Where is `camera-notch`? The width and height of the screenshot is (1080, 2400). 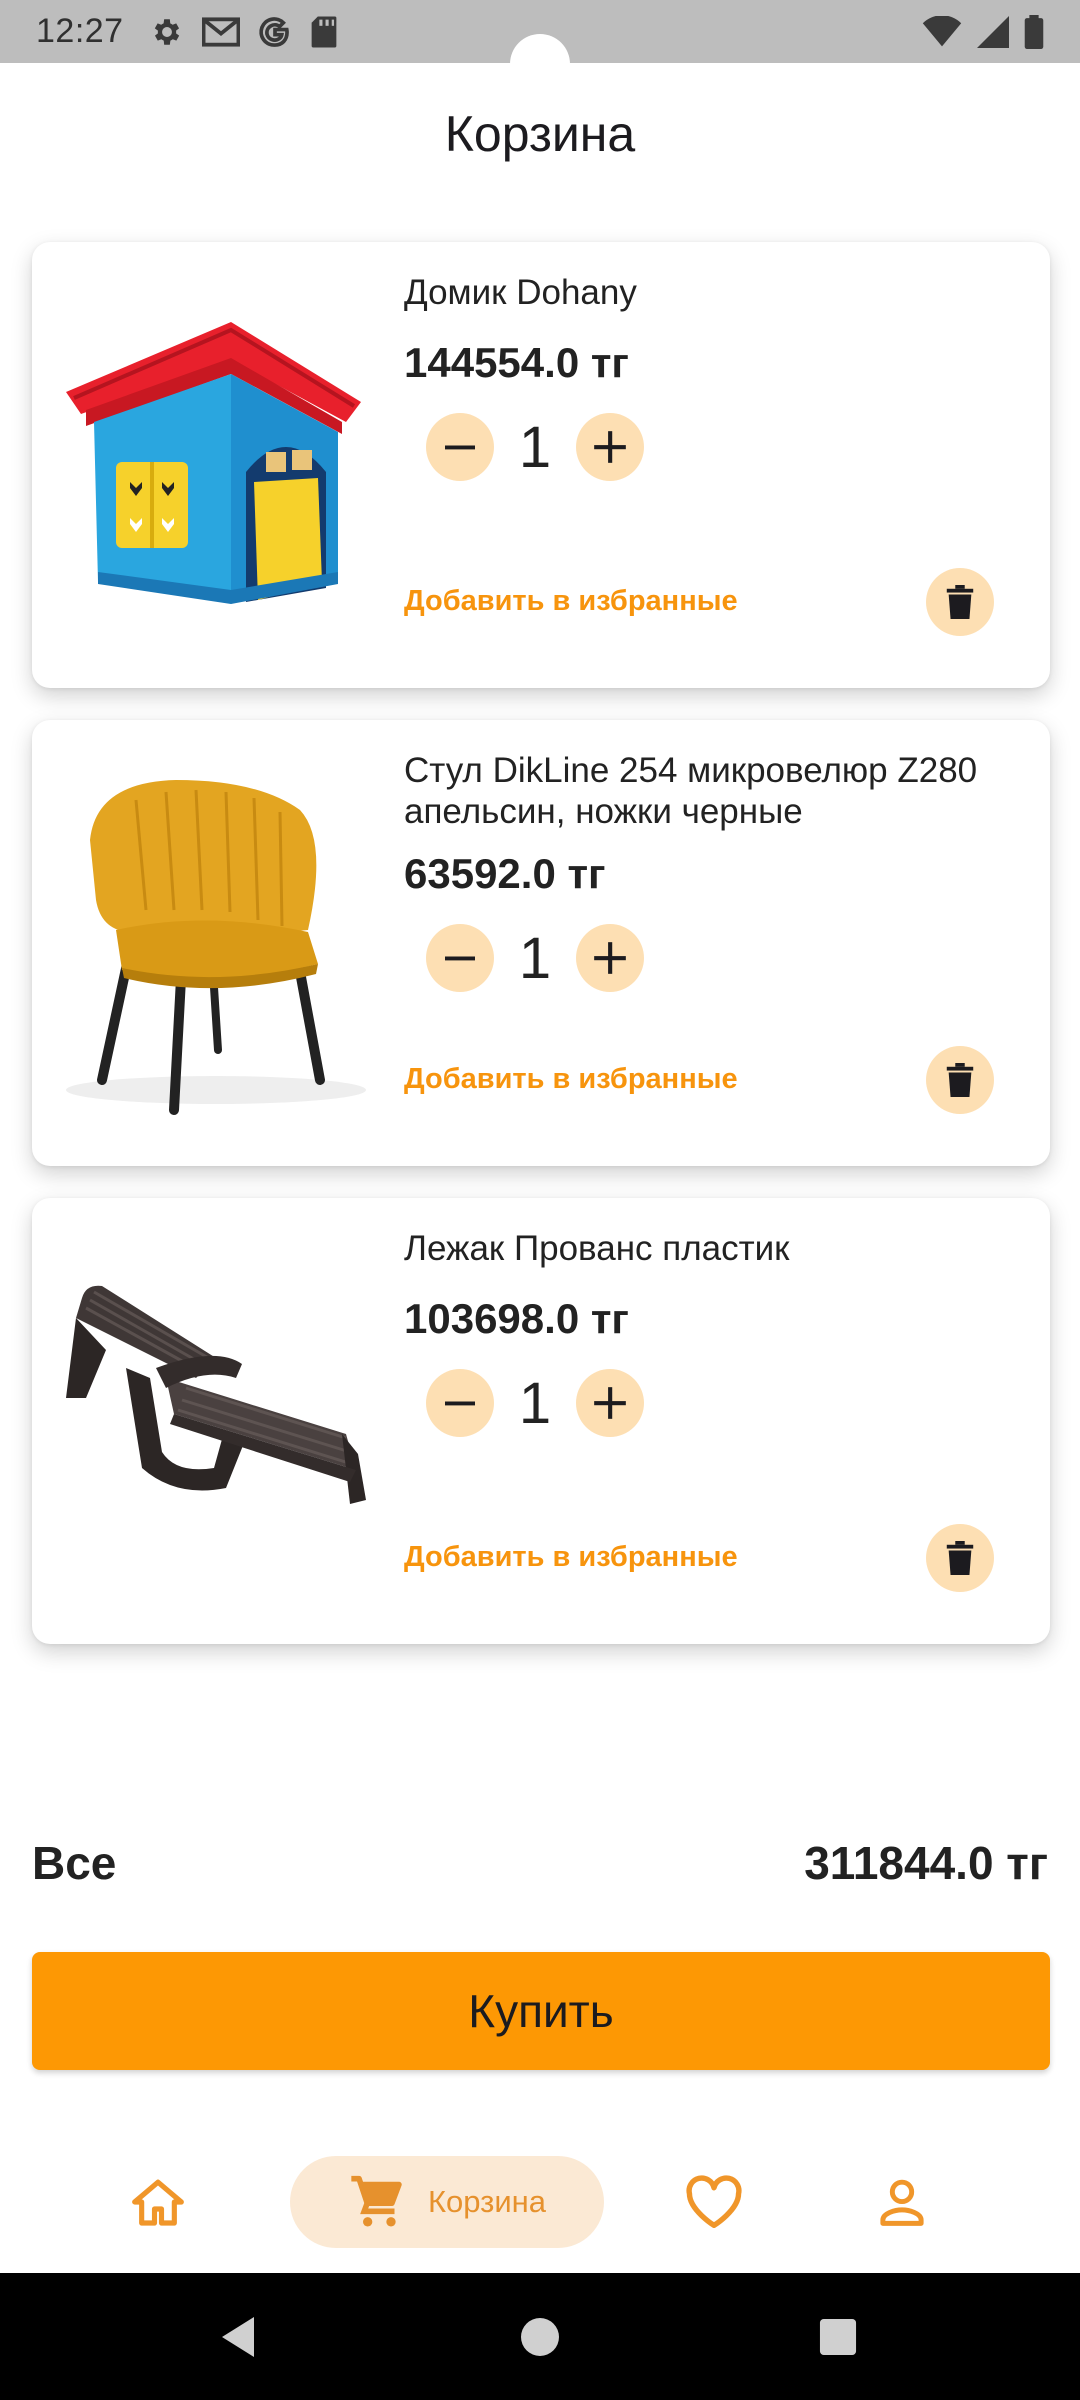 camera-notch is located at coordinates (540, 64).